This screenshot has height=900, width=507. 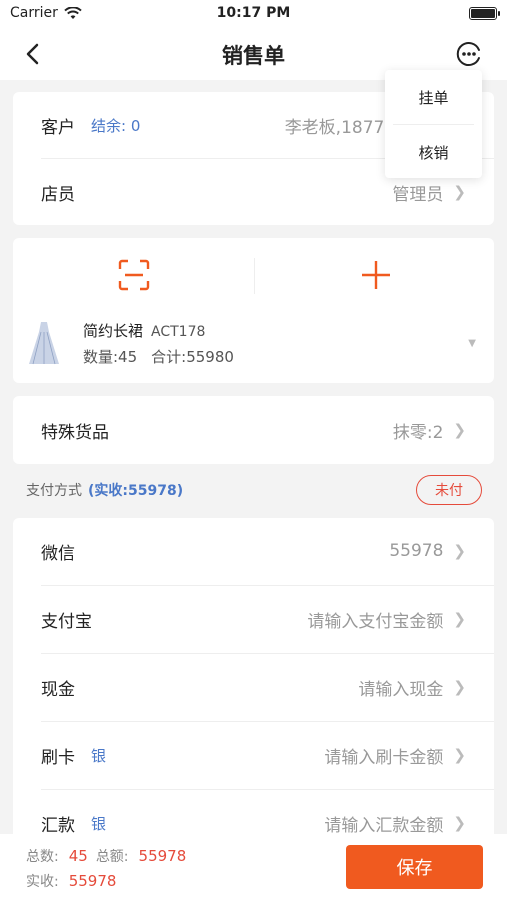 I want to click on summary-line-received: 实收: 55978, so click(x=110, y=881).